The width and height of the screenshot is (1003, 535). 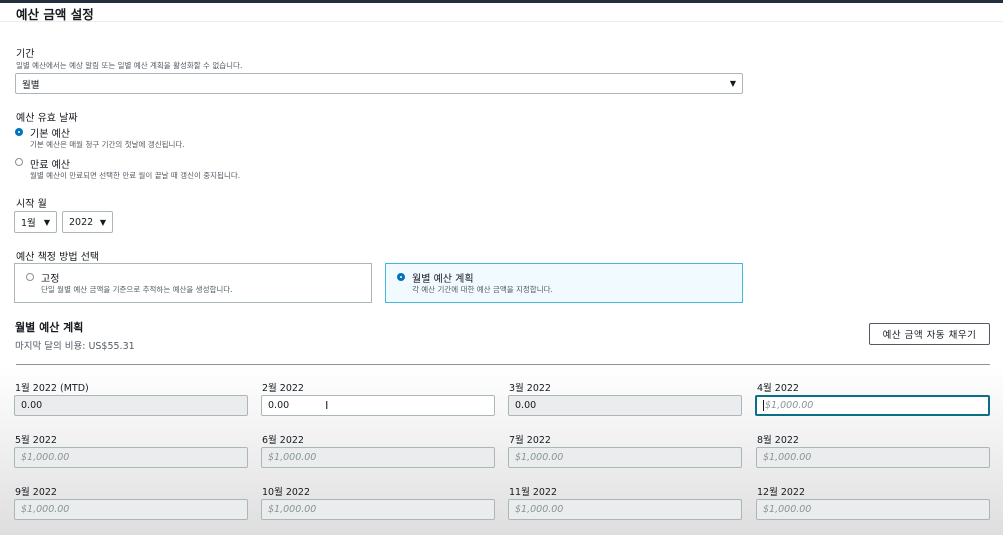 I want to click on renewal-label: 예산 유효 날짜, so click(x=47, y=118).